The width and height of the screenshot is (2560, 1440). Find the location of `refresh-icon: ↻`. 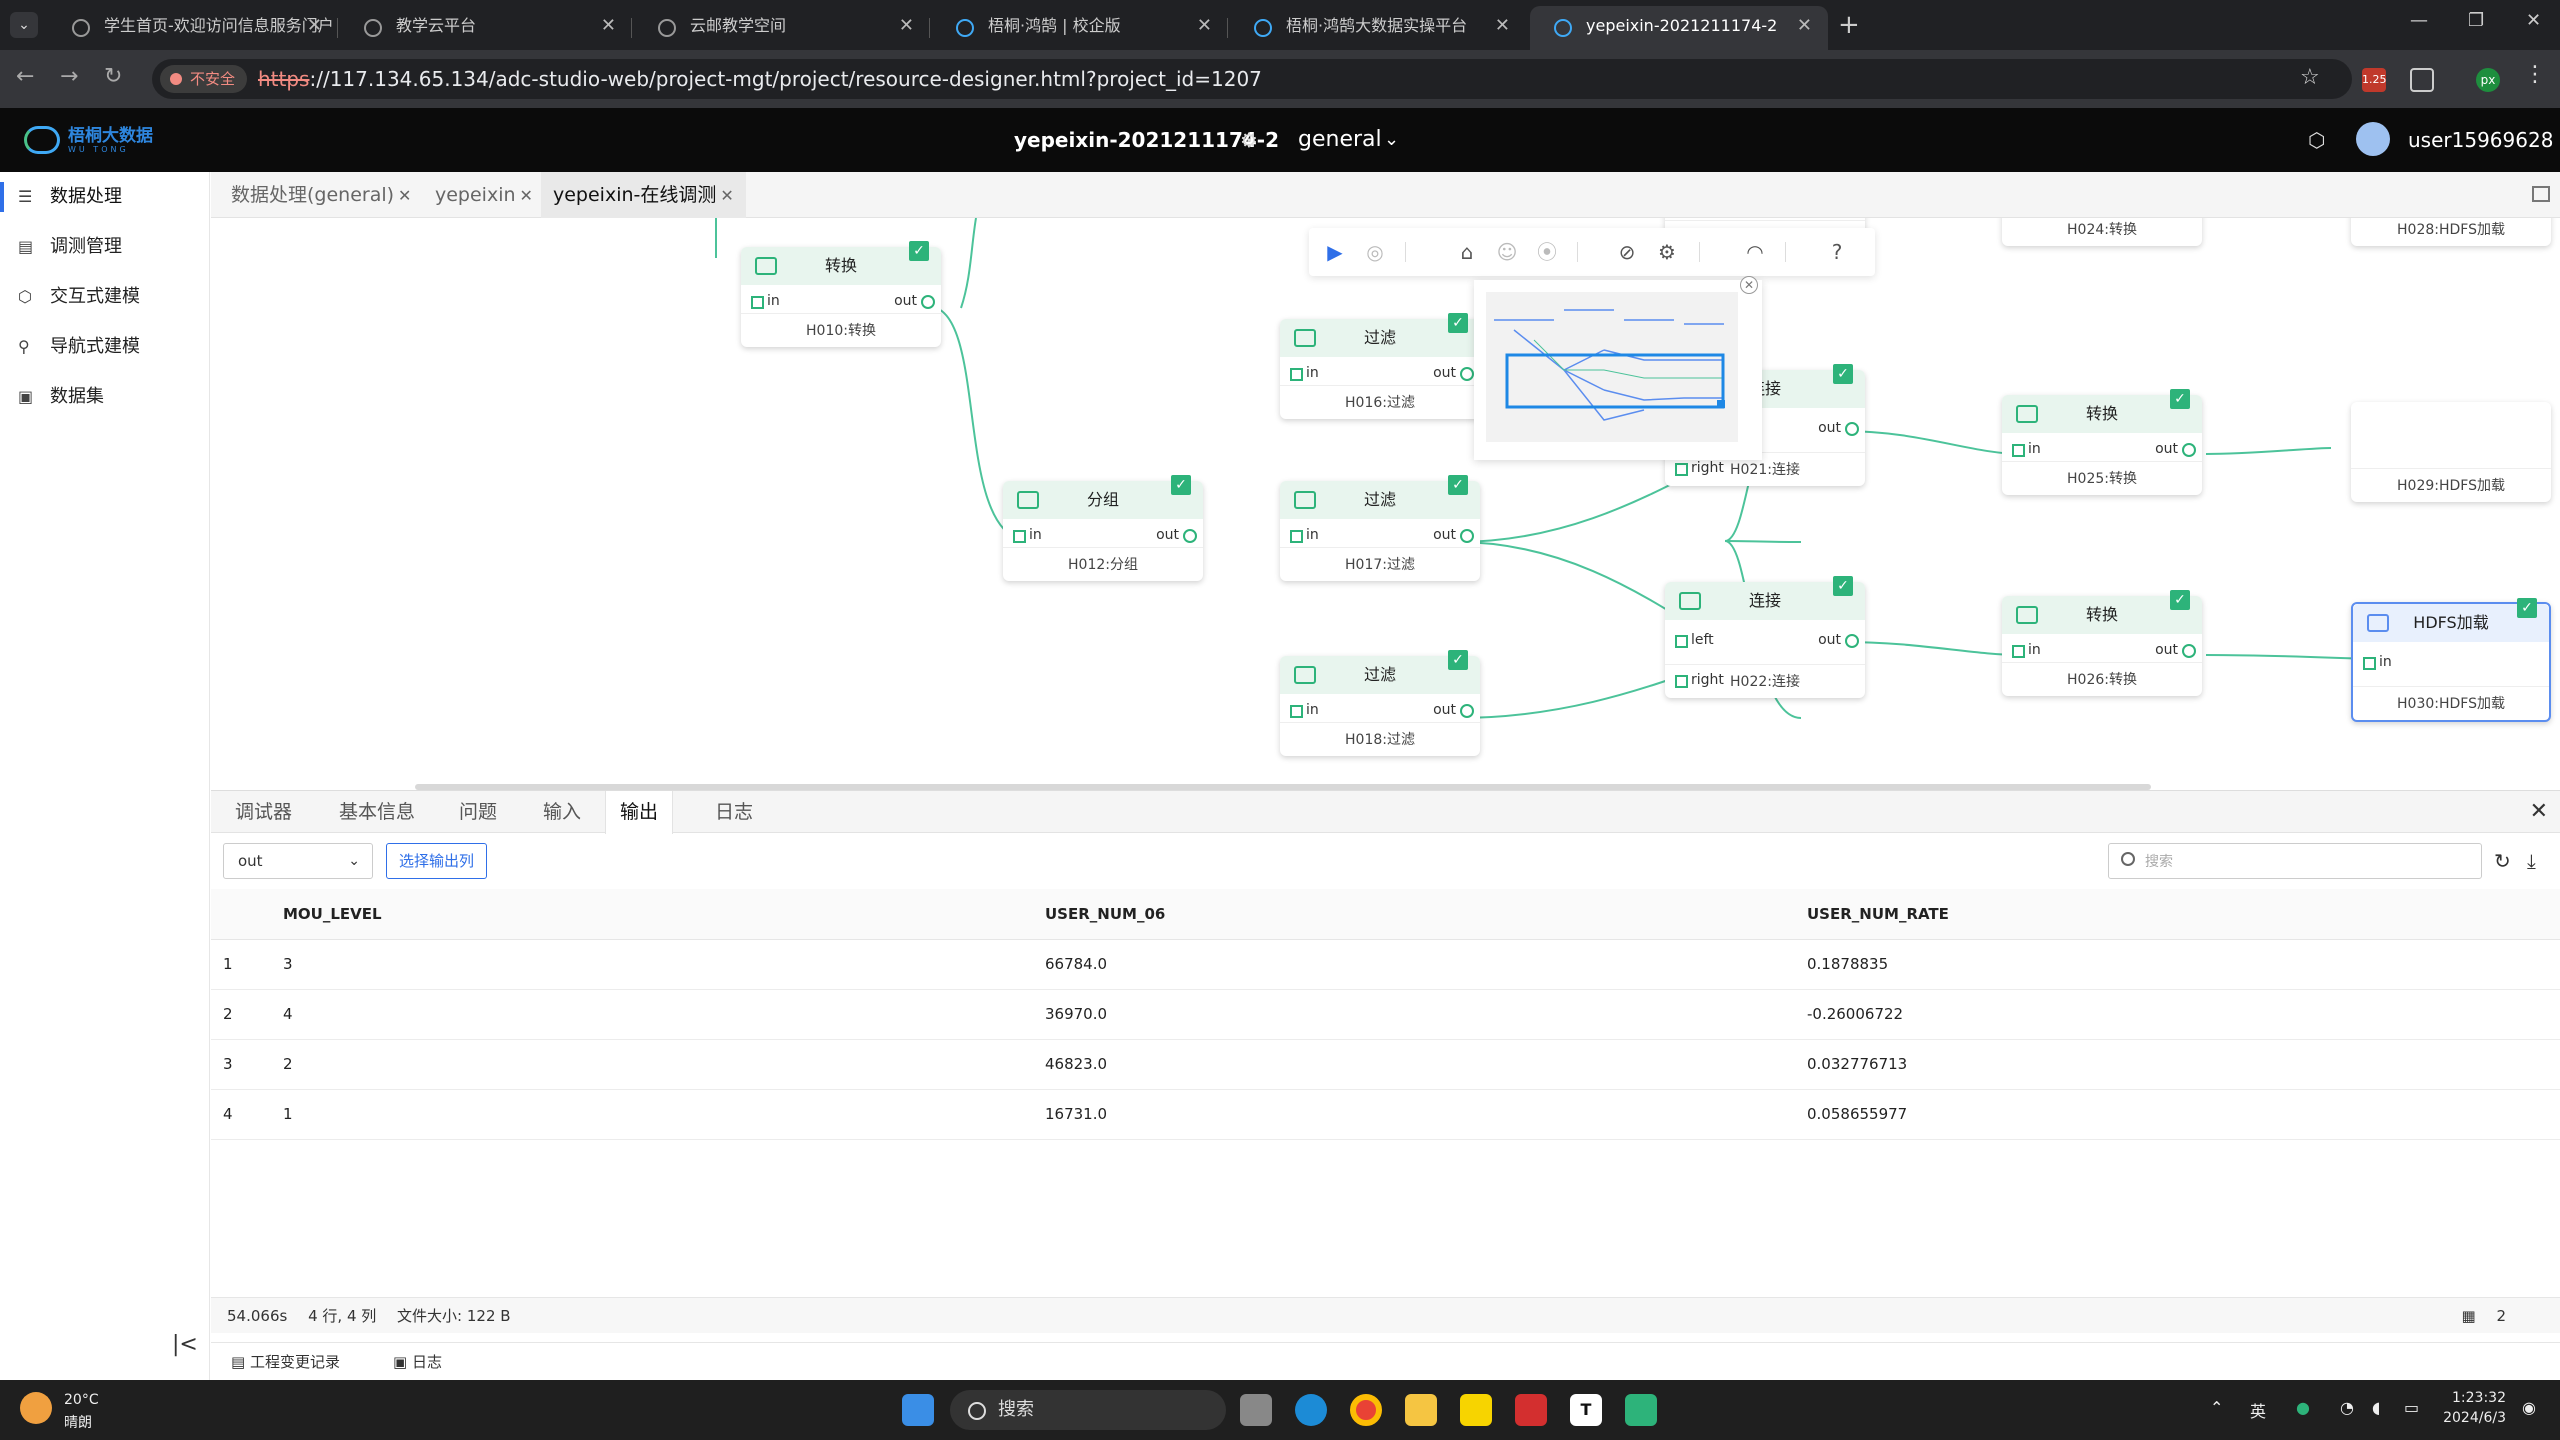

refresh-icon: ↻ is located at coordinates (2502, 861).